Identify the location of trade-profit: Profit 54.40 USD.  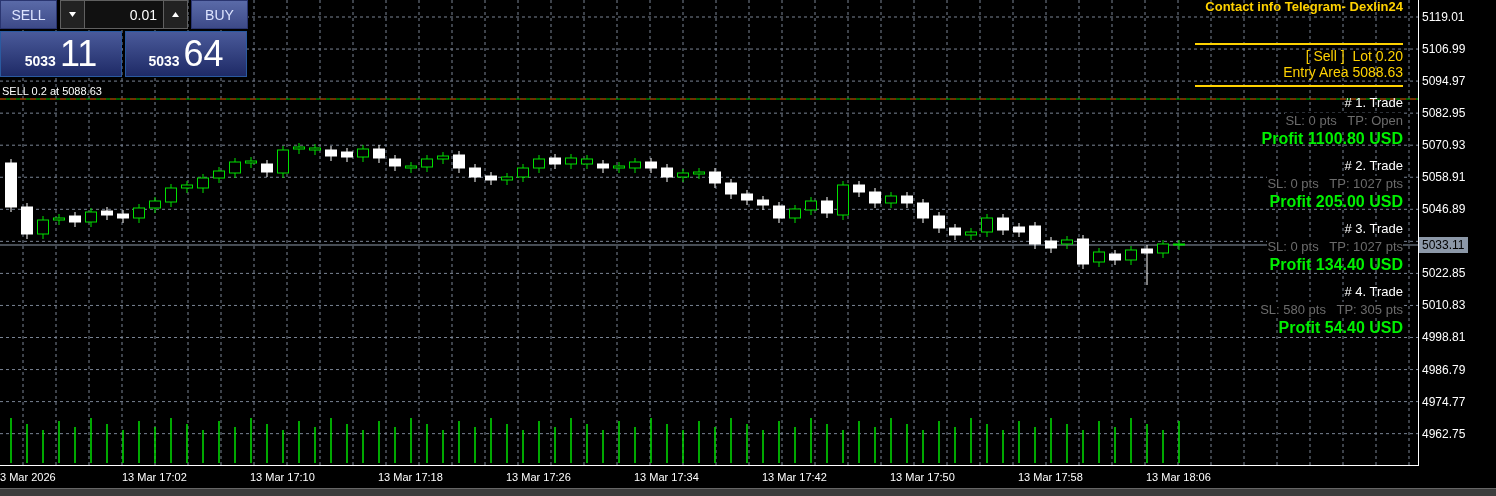
(1340, 328).